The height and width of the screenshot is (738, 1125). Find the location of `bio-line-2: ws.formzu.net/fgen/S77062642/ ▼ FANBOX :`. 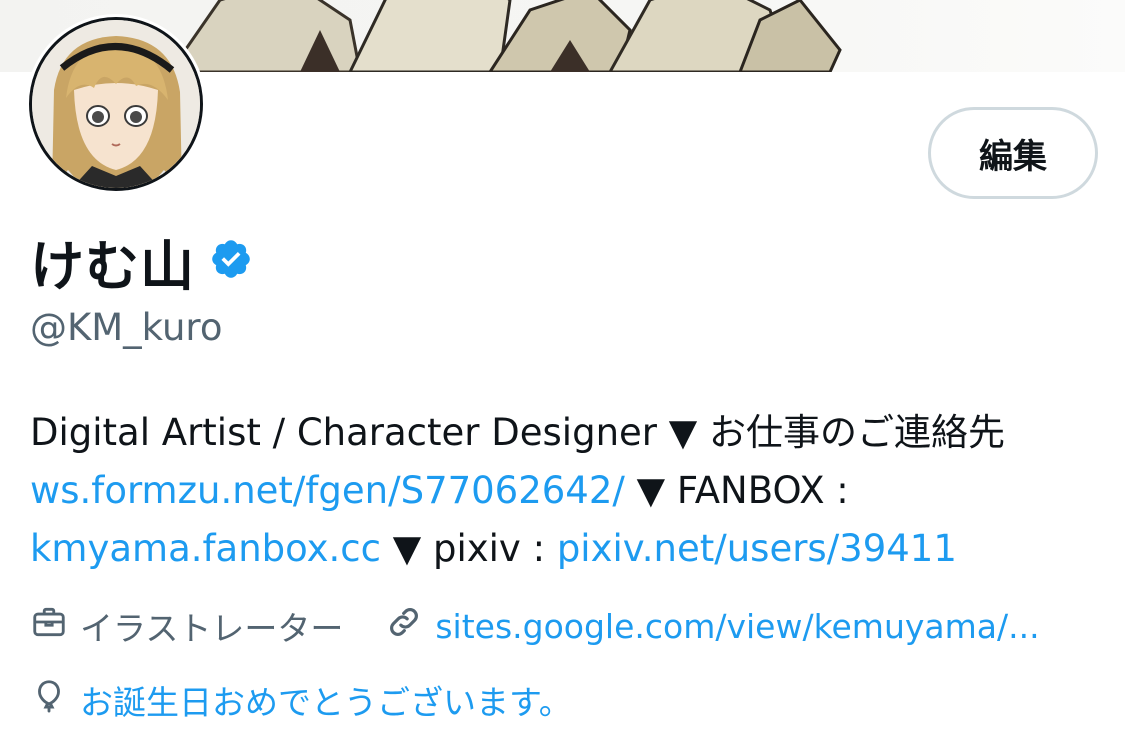

bio-line-2: ws.formzu.net/fgen/S77062642/ ▼ FANBOX : is located at coordinates (560, 491).